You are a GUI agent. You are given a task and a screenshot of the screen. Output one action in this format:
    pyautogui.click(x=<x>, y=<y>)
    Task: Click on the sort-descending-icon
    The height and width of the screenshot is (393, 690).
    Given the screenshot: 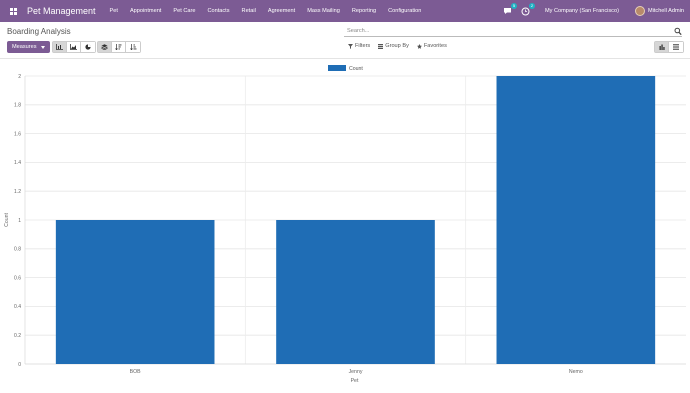 What is the action you would take?
    pyautogui.click(x=118, y=47)
    